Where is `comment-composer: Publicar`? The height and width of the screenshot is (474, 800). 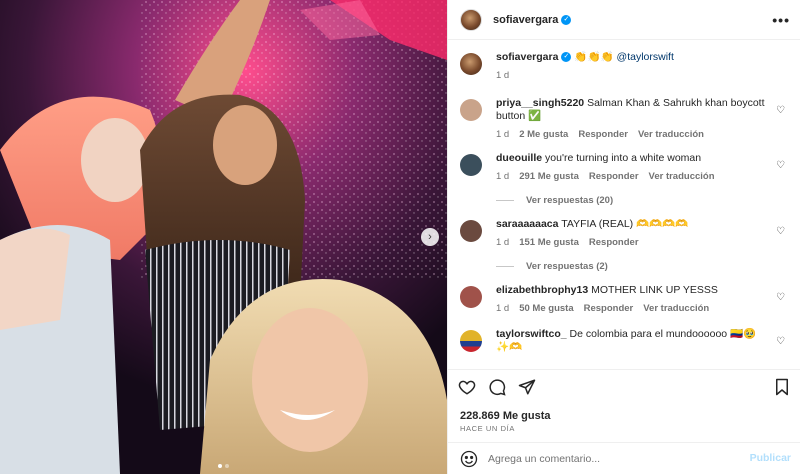
comment-composer: Publicar is located at coordinates (624, 458).